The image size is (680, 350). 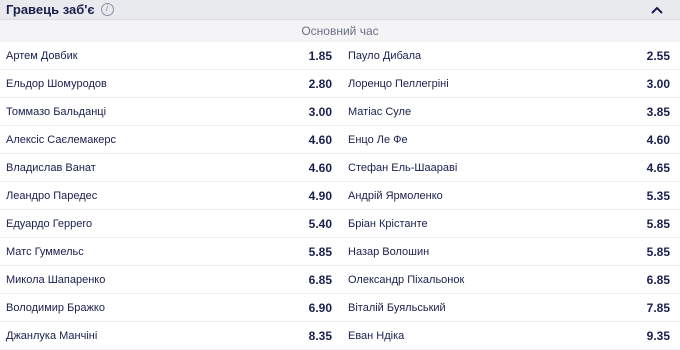 I want to click on odds-value: 3.85, so click(x=658, y=111).